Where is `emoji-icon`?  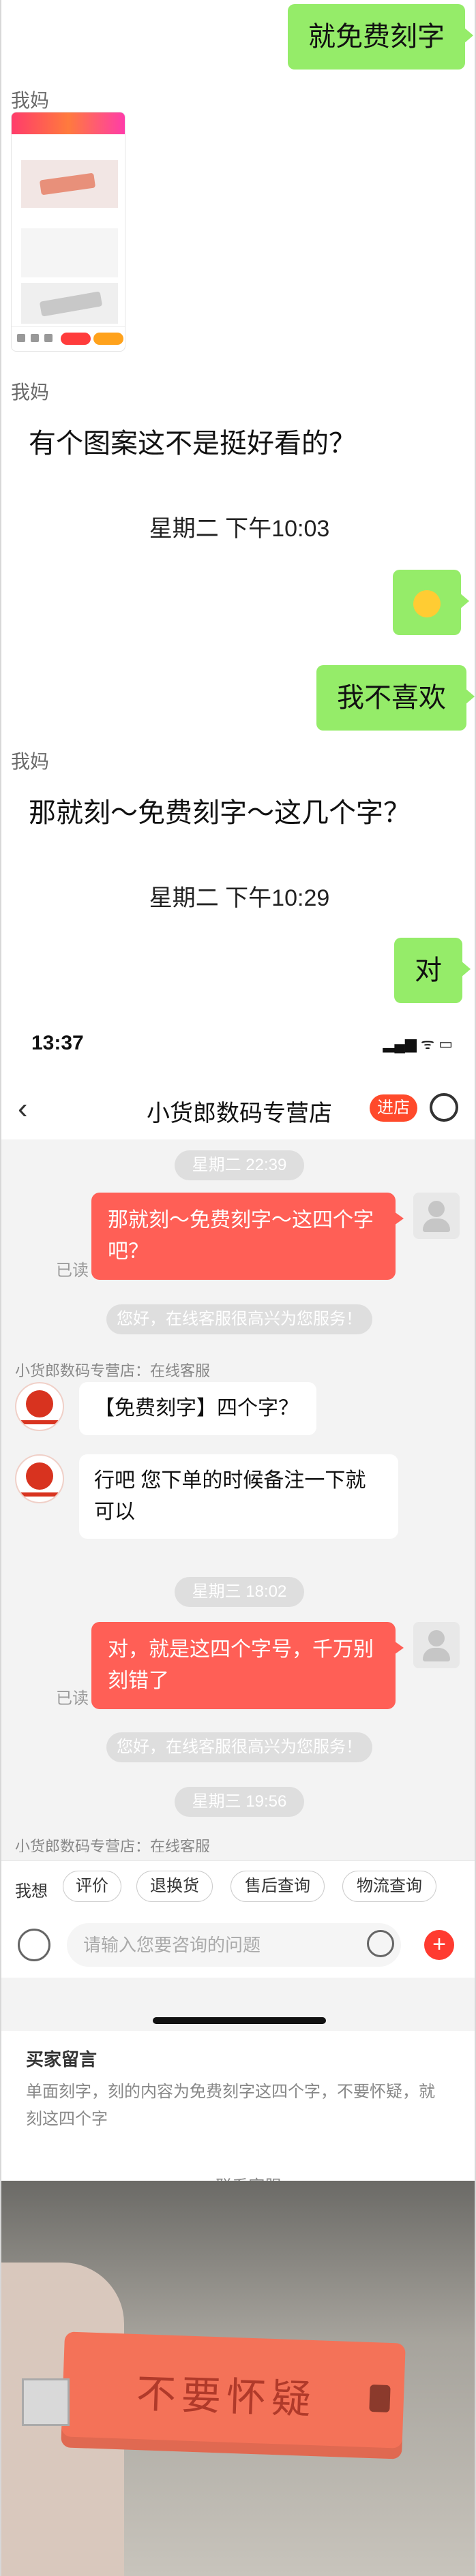
emoji-icon is located at coordinates (380, 1943).